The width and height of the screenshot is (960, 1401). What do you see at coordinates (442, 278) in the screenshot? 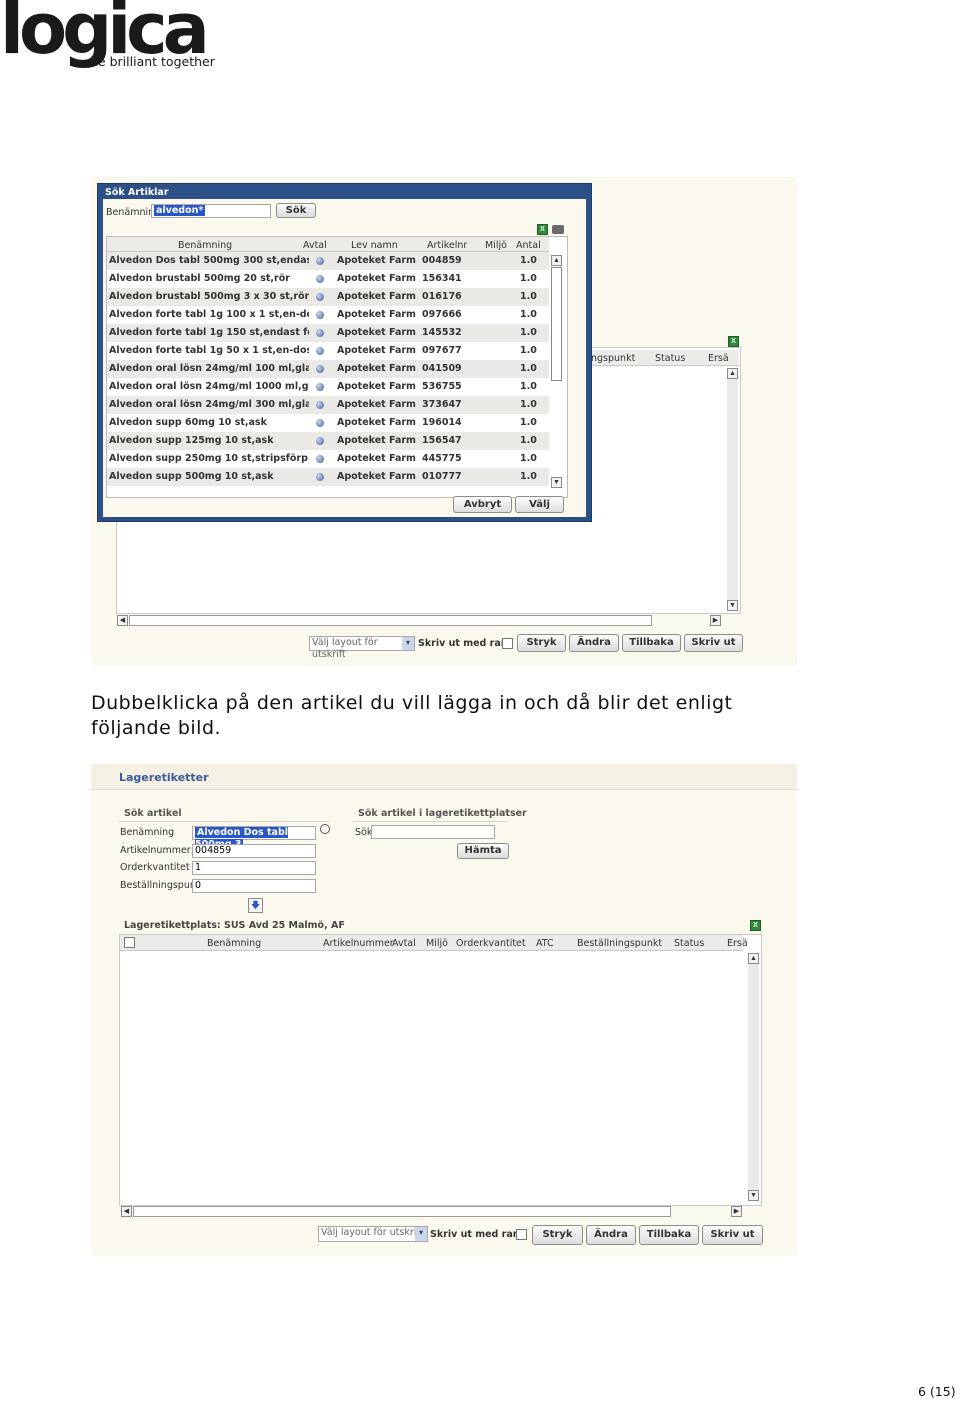
I see `row-article-number: 156341` at bounding box center [442, 278].